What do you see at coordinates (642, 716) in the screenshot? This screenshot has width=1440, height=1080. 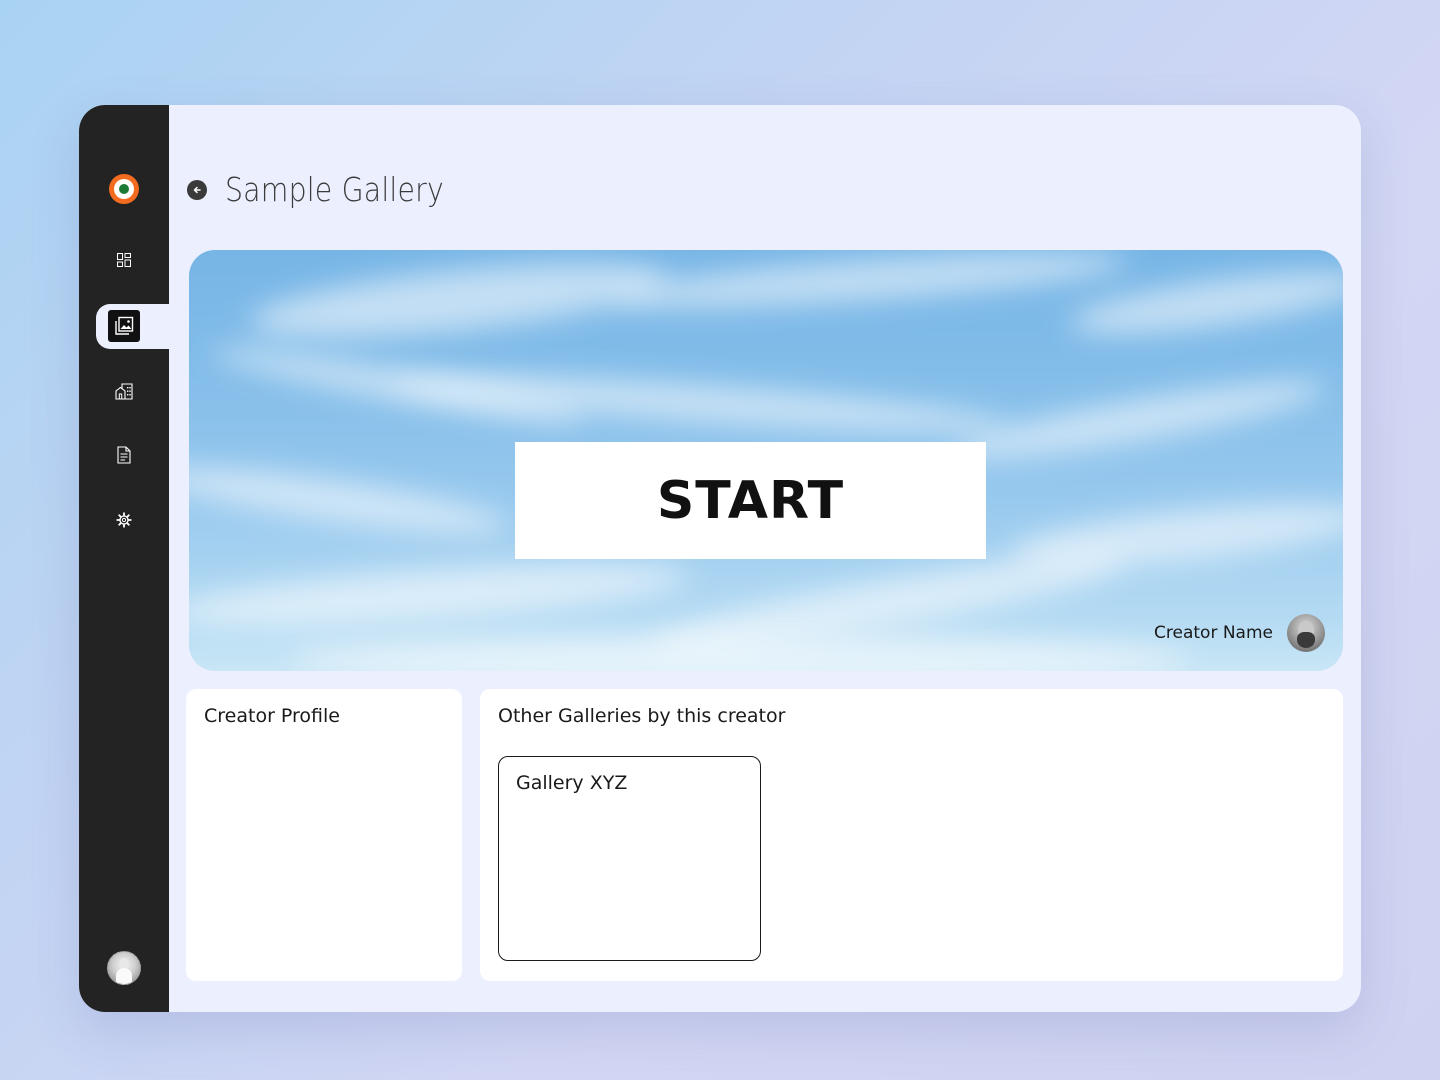 I see `other-galleries-title: Other Galleries by this creator` at bounding box center [642, 716].